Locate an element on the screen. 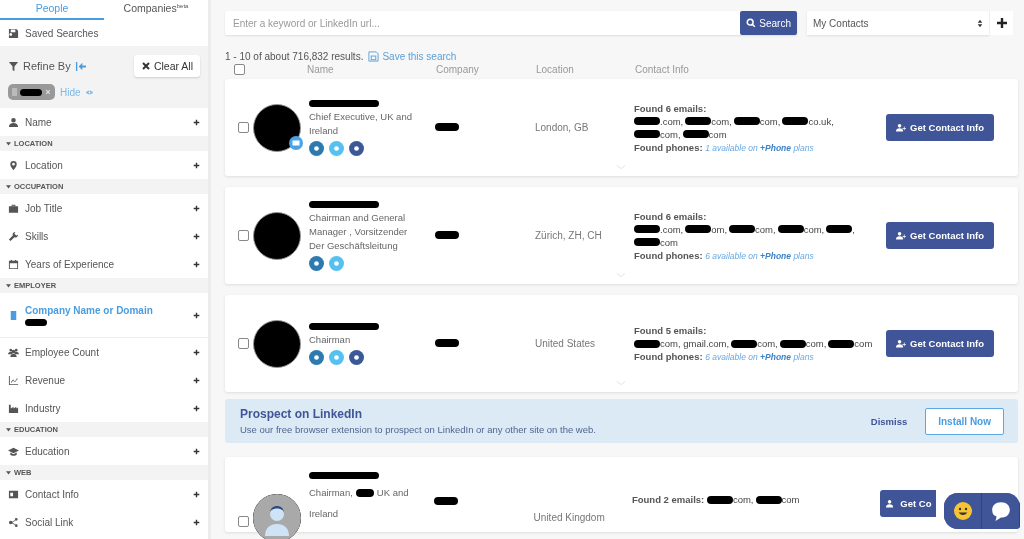  location-text: United Kingdom is located at coordinates (569, 517).